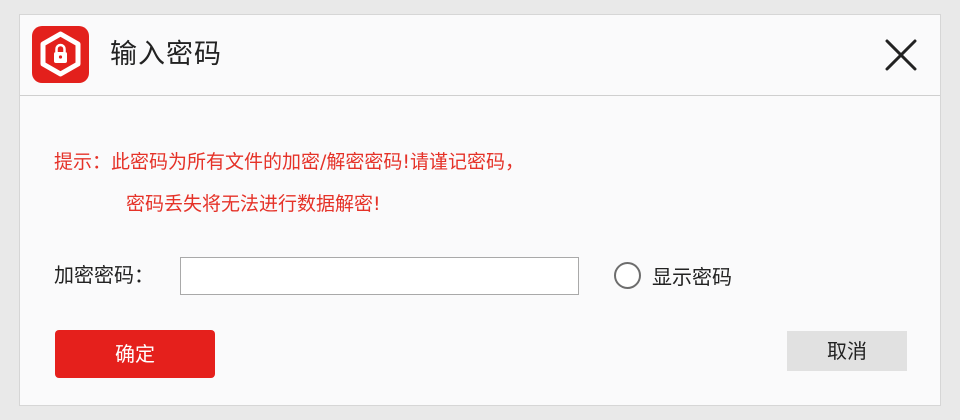 This screenshot has width=960, height=420. I want to click on close-button, so click(901, 55).